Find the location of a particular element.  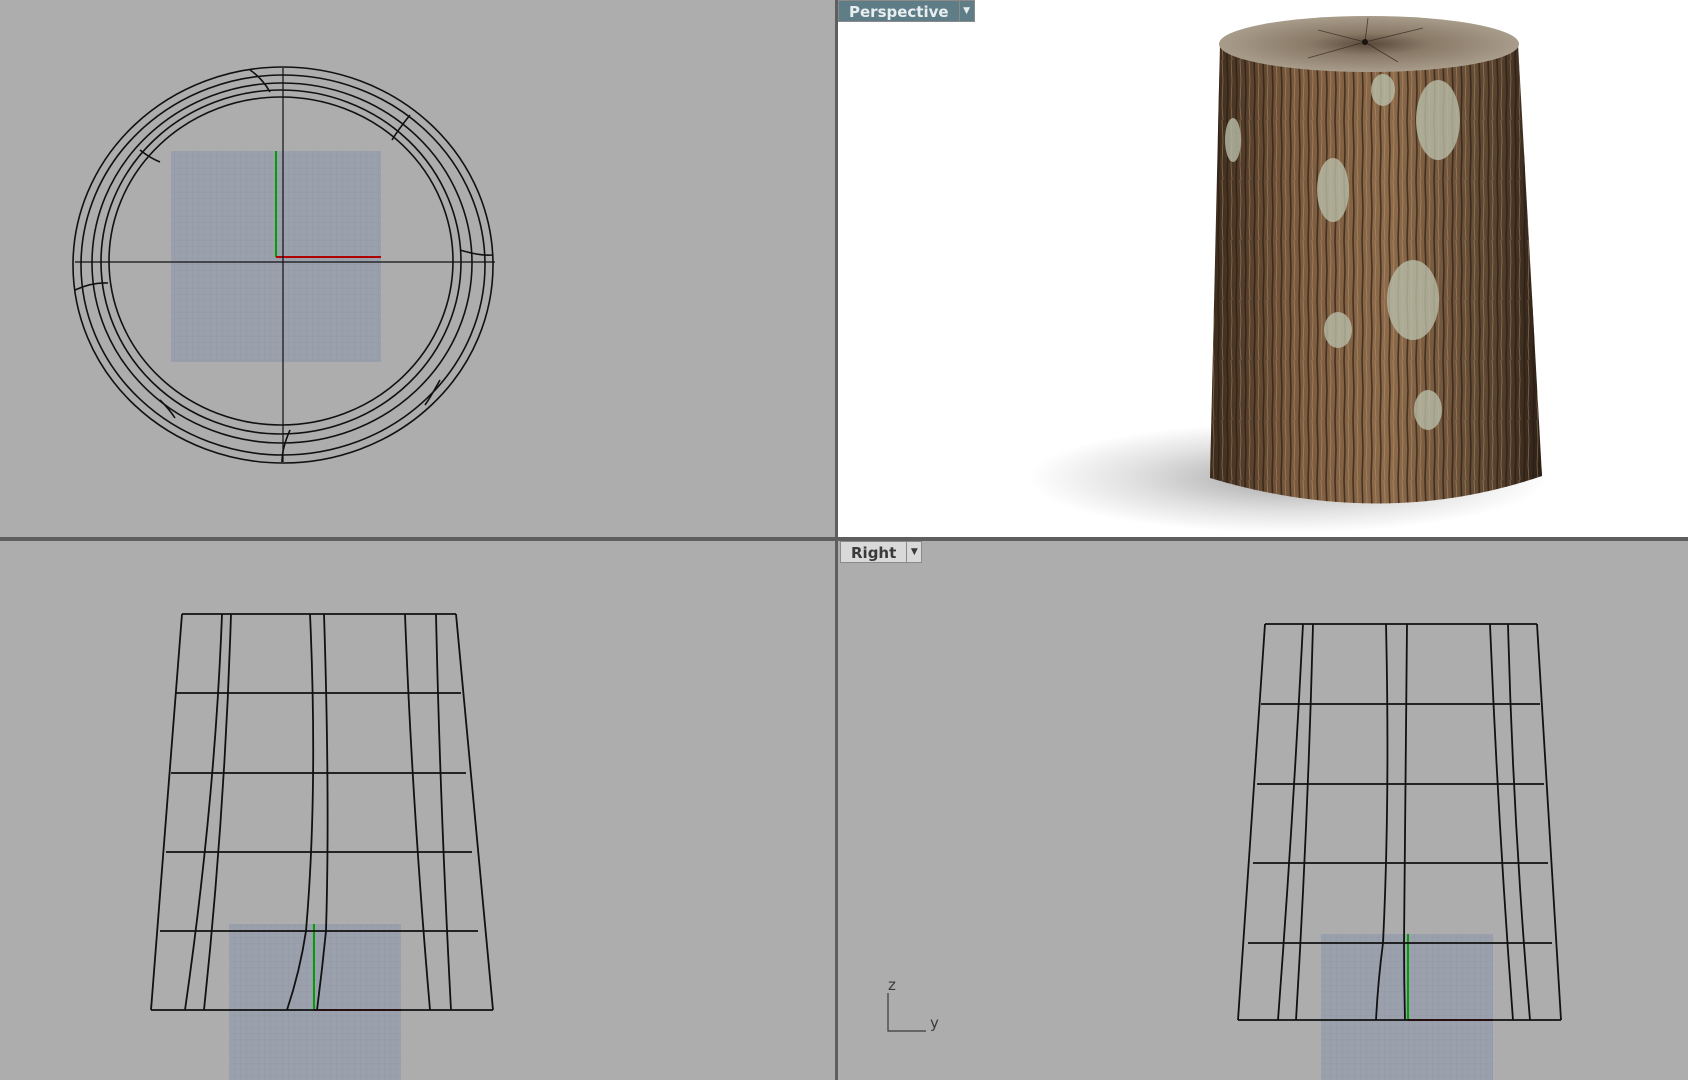

top-view-canvas is located at coordinates (283, 265).